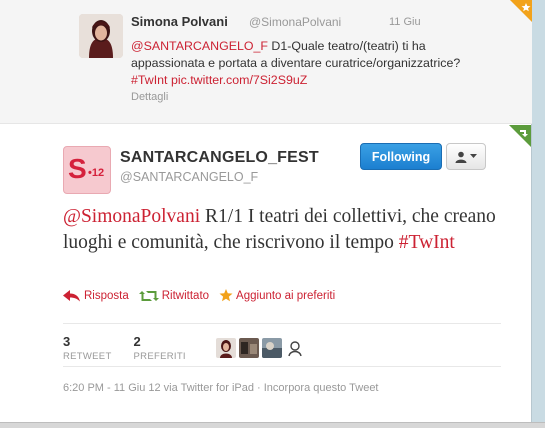 The image size is (545, 428). I want to click on author-name: SANTARCANGELO_FEST, so click(219, 158).